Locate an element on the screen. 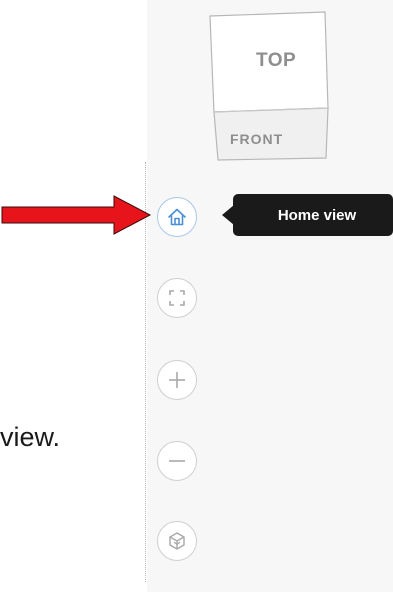 This screenshot has height=592, width=393. viewcube-front-label: FRONT is located at coordinates (256, 139).